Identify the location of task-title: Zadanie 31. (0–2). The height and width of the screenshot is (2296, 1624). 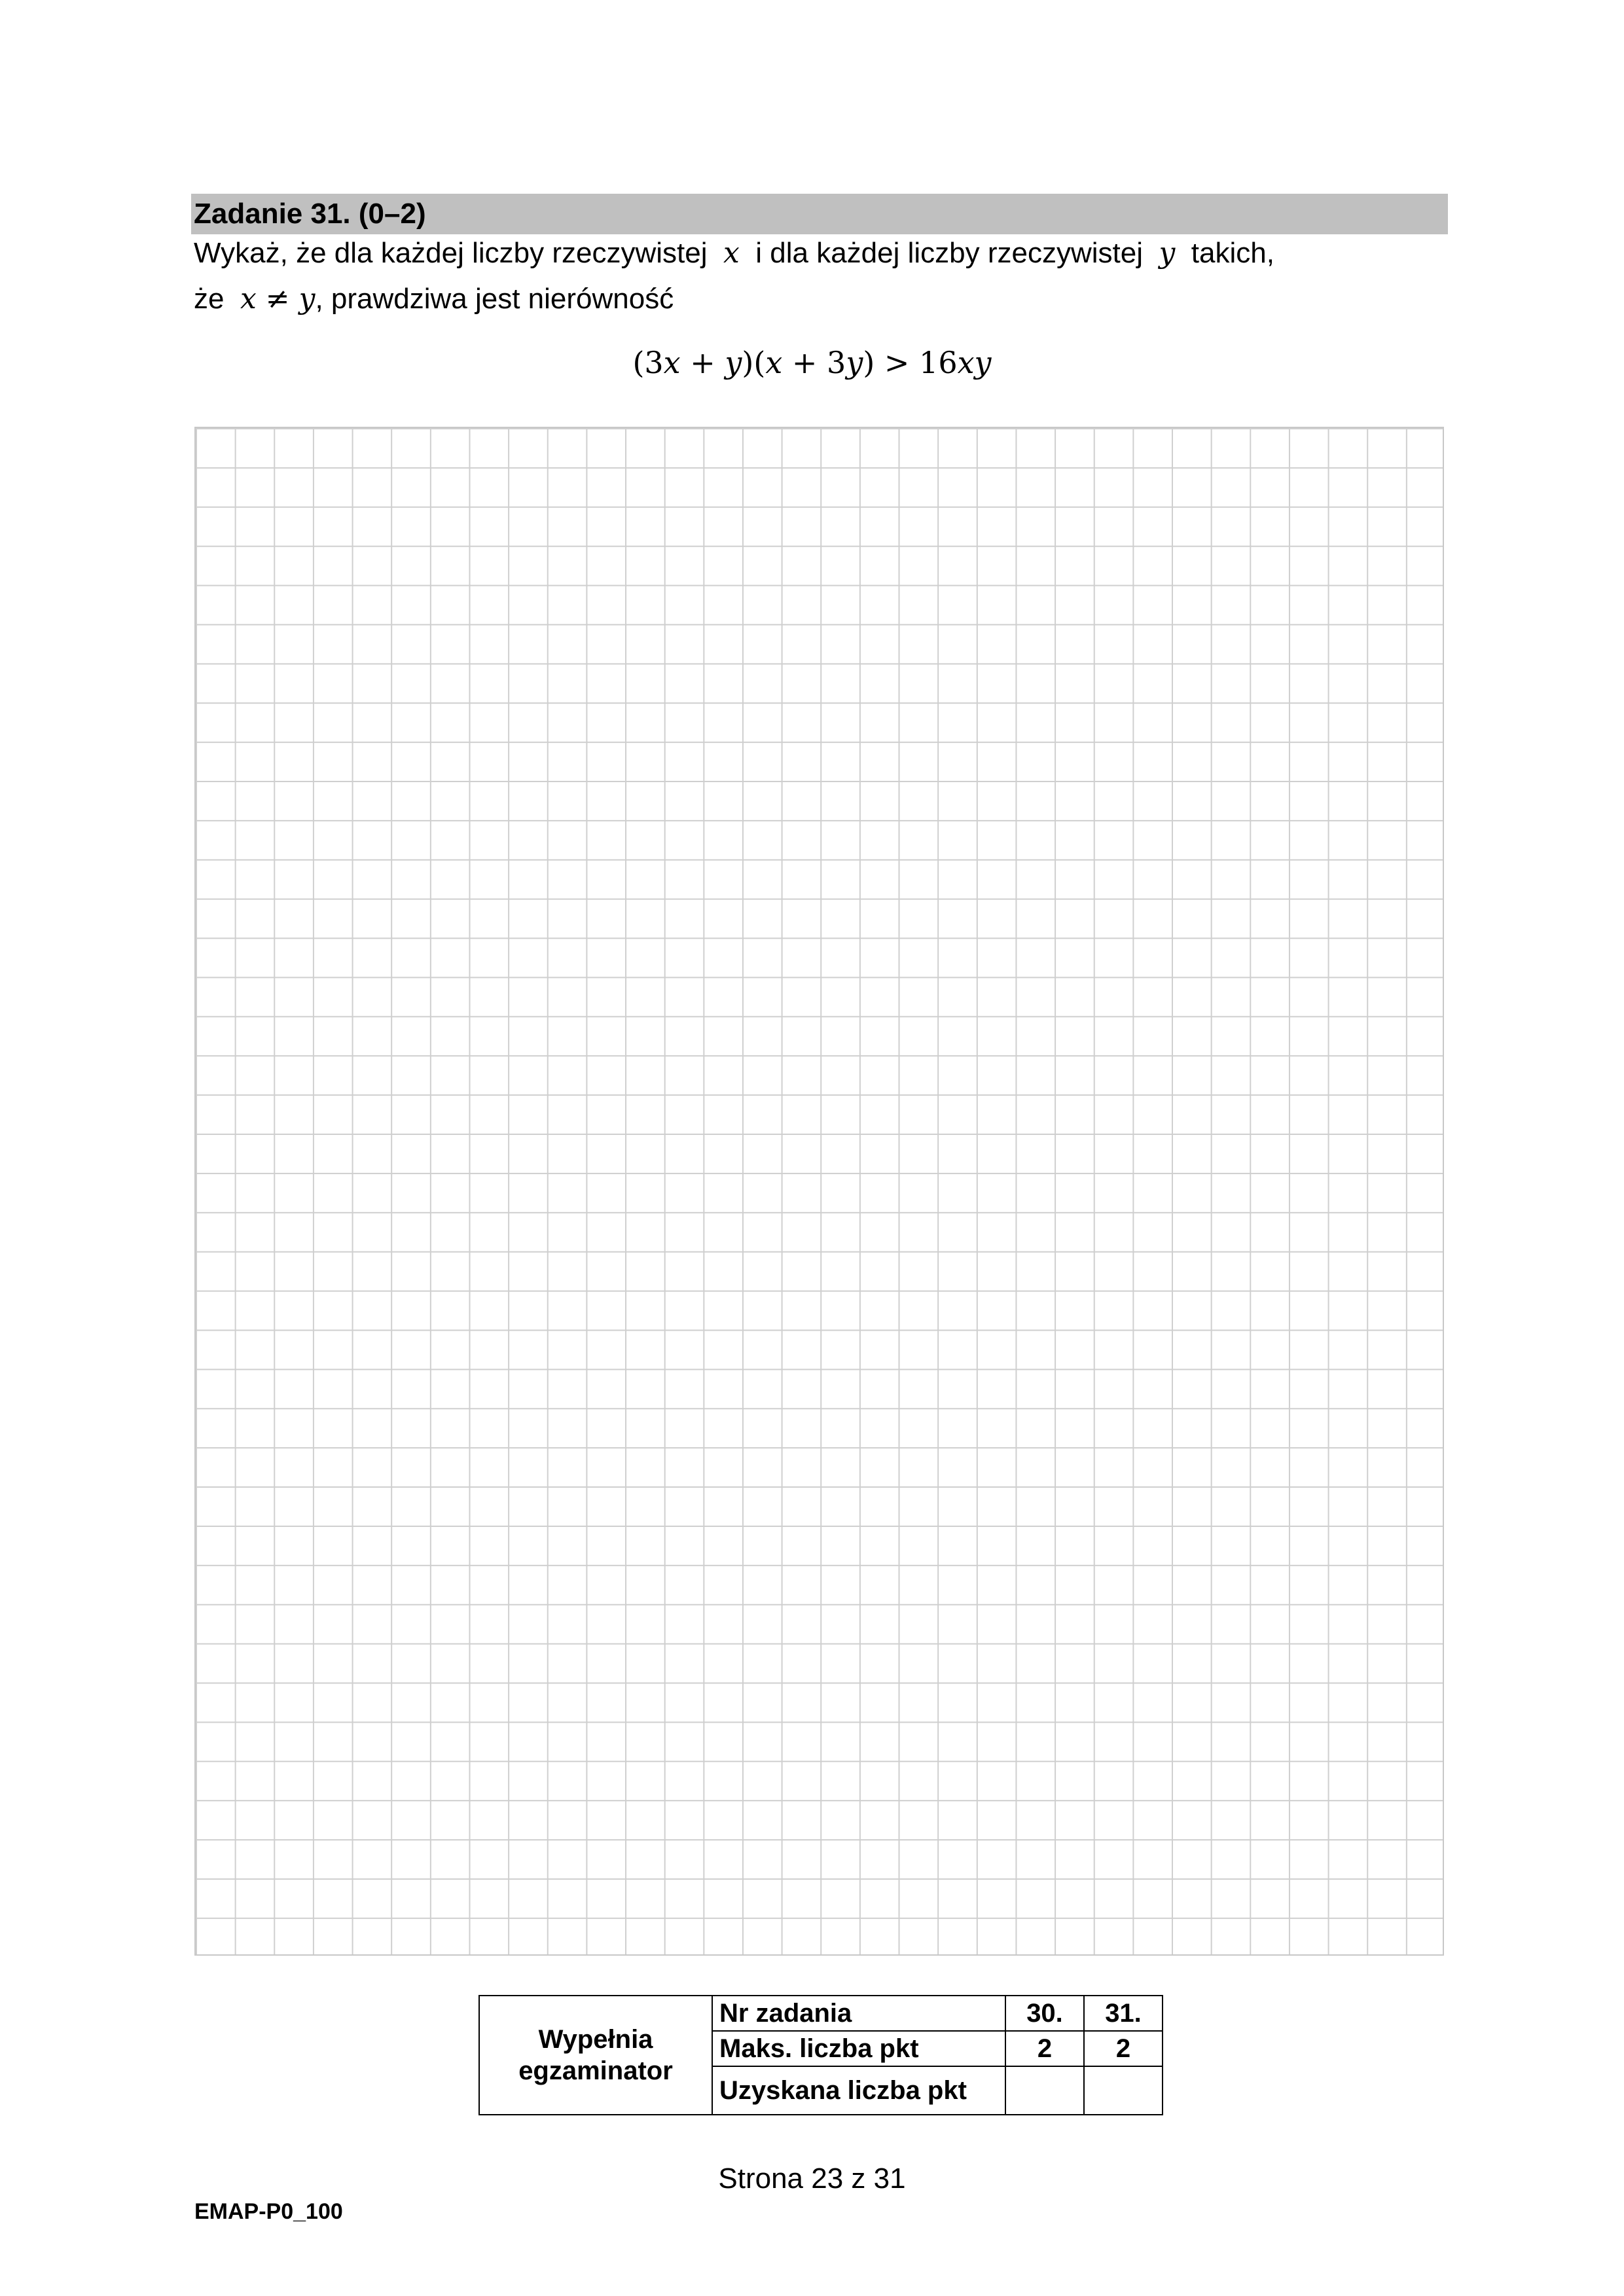
(310, 214).